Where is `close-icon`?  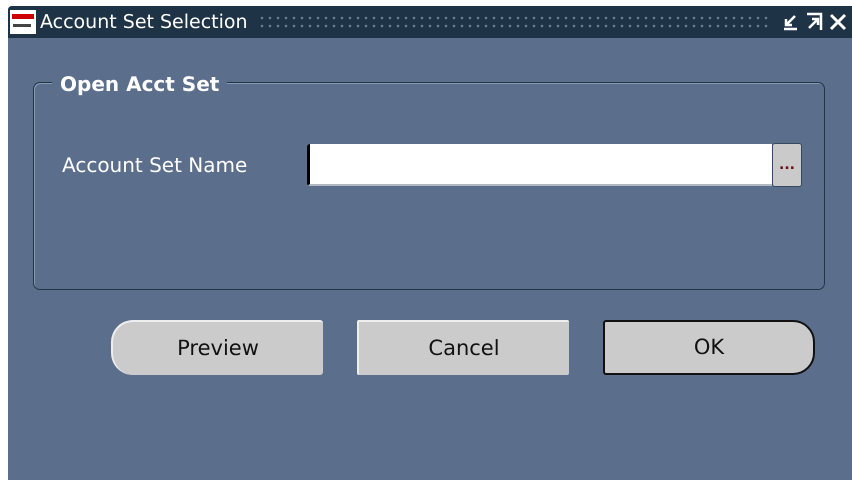 close-icon is located at coordinates (838, 22).